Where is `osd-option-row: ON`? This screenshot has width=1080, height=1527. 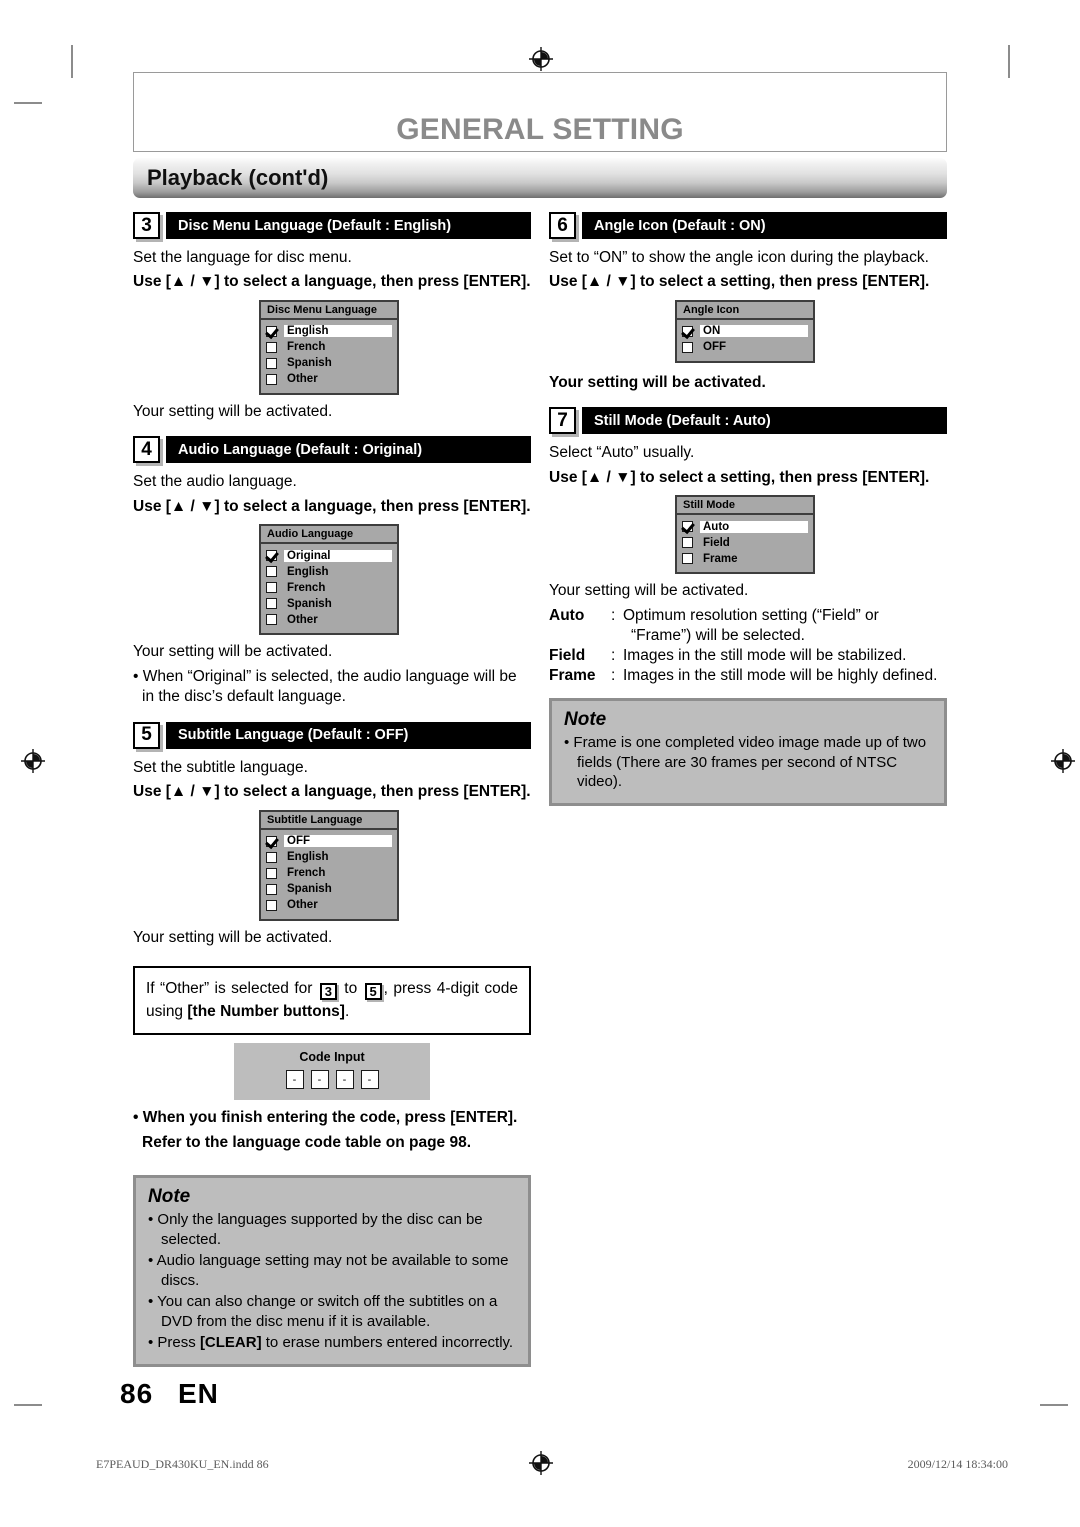 osd-option-row: ON is located at coordinates (745, 331).